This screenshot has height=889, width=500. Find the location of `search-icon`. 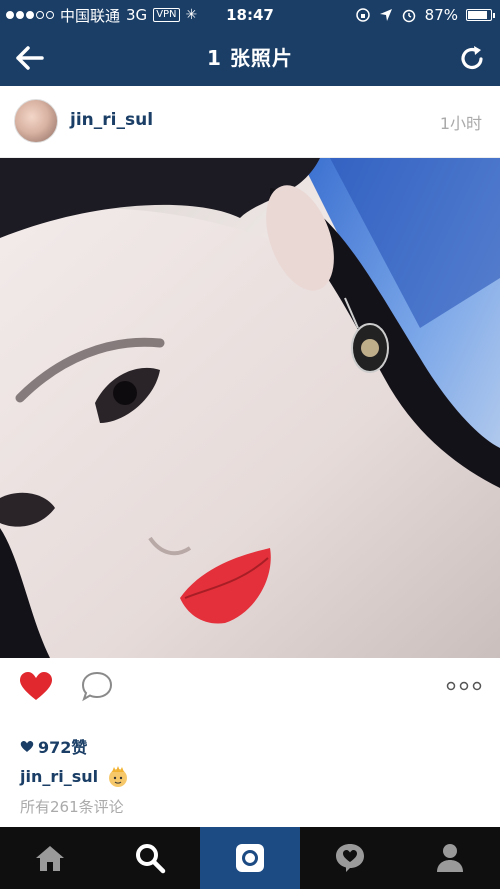

search-icon is located at coordinates (151, 859).